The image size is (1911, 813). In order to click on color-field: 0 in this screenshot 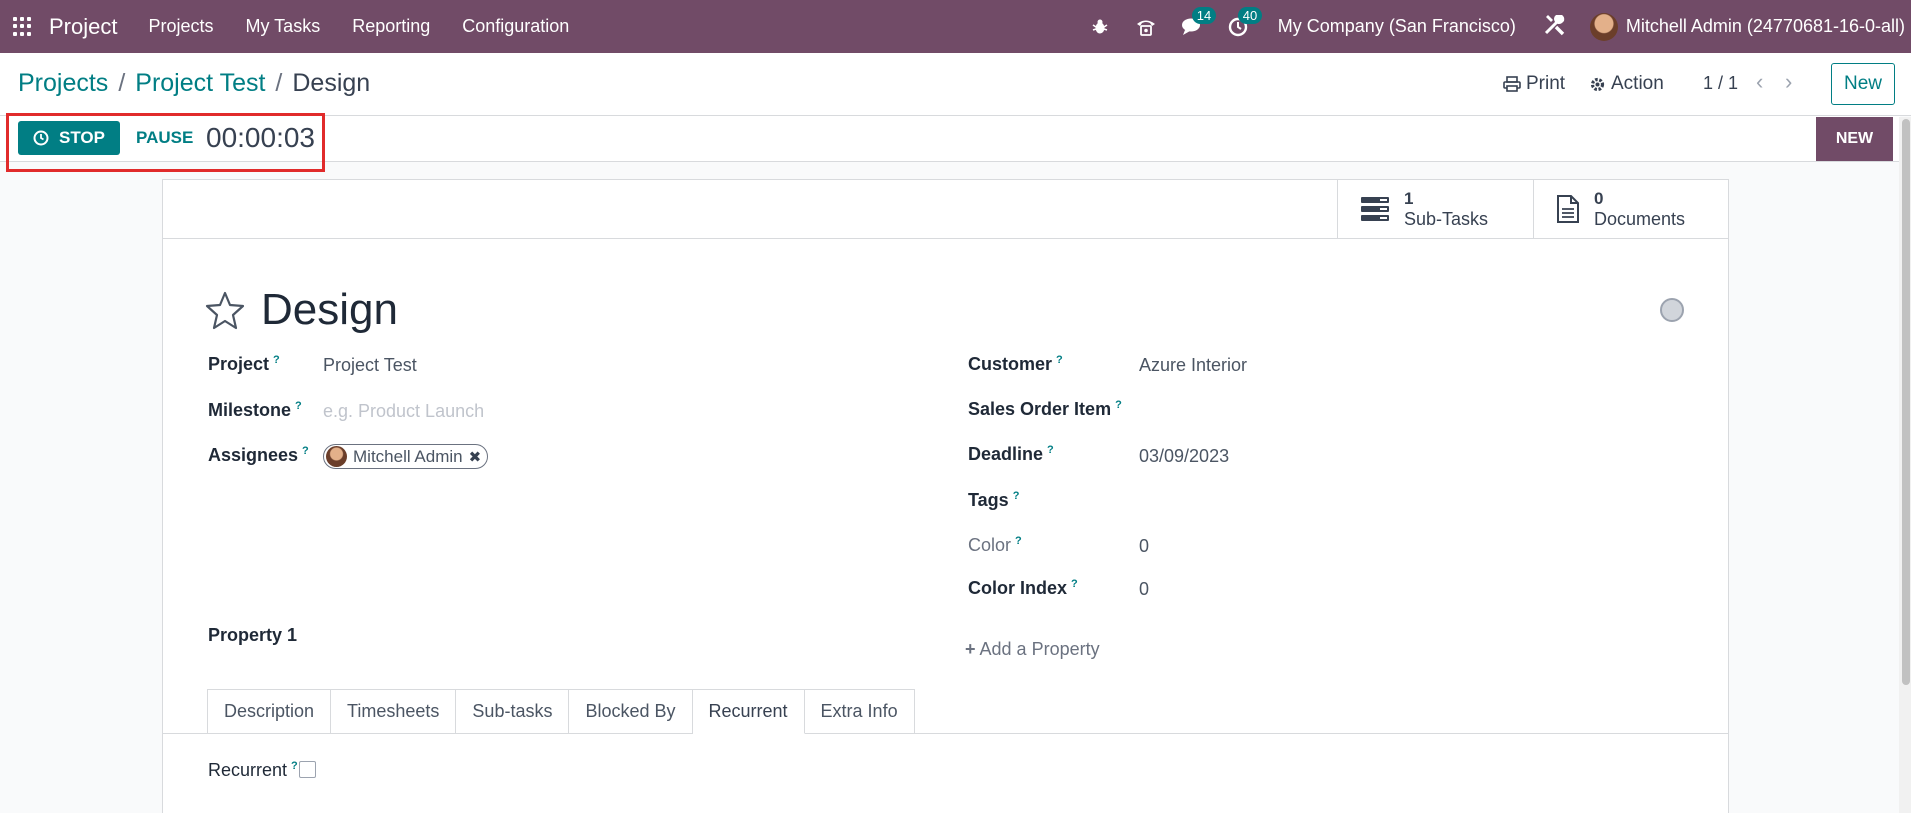, I will do `click(1144, 546)`.